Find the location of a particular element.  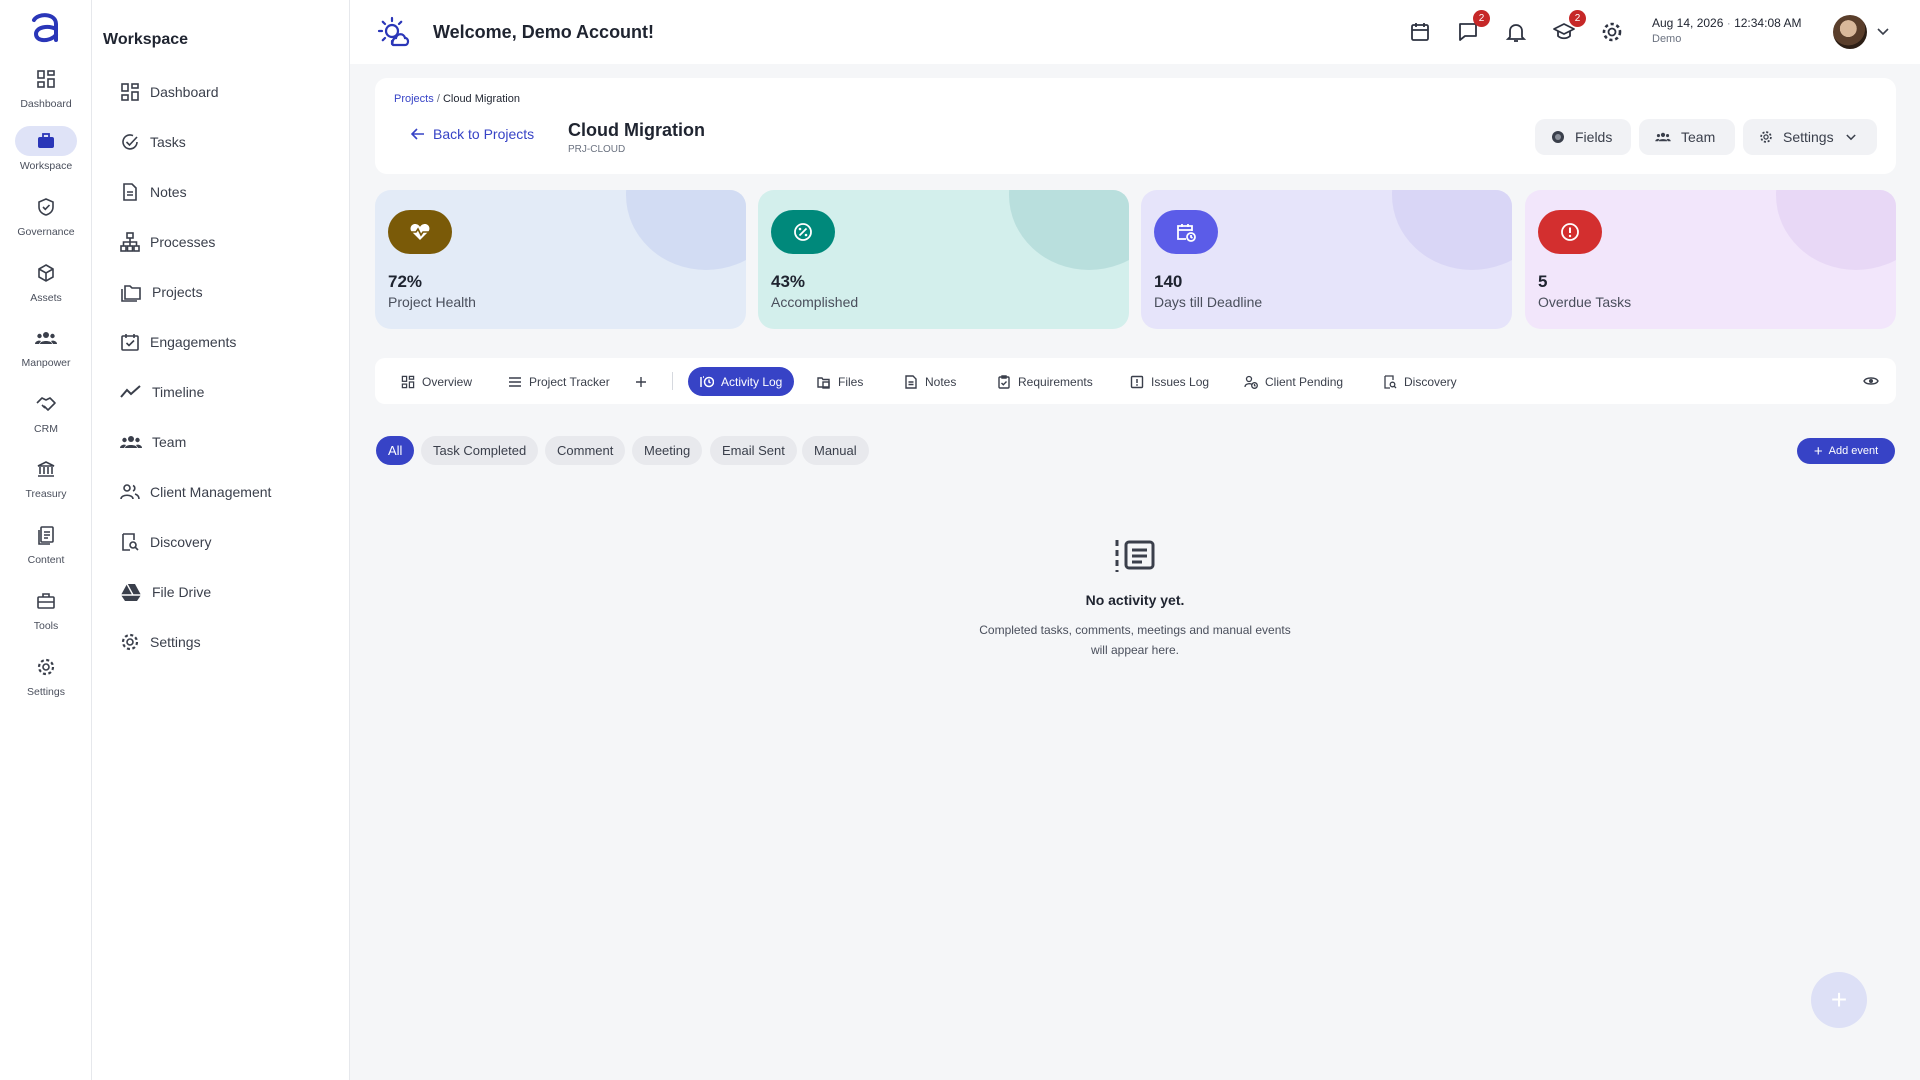

percent-badge-icon is located at coordinates (803, 232).